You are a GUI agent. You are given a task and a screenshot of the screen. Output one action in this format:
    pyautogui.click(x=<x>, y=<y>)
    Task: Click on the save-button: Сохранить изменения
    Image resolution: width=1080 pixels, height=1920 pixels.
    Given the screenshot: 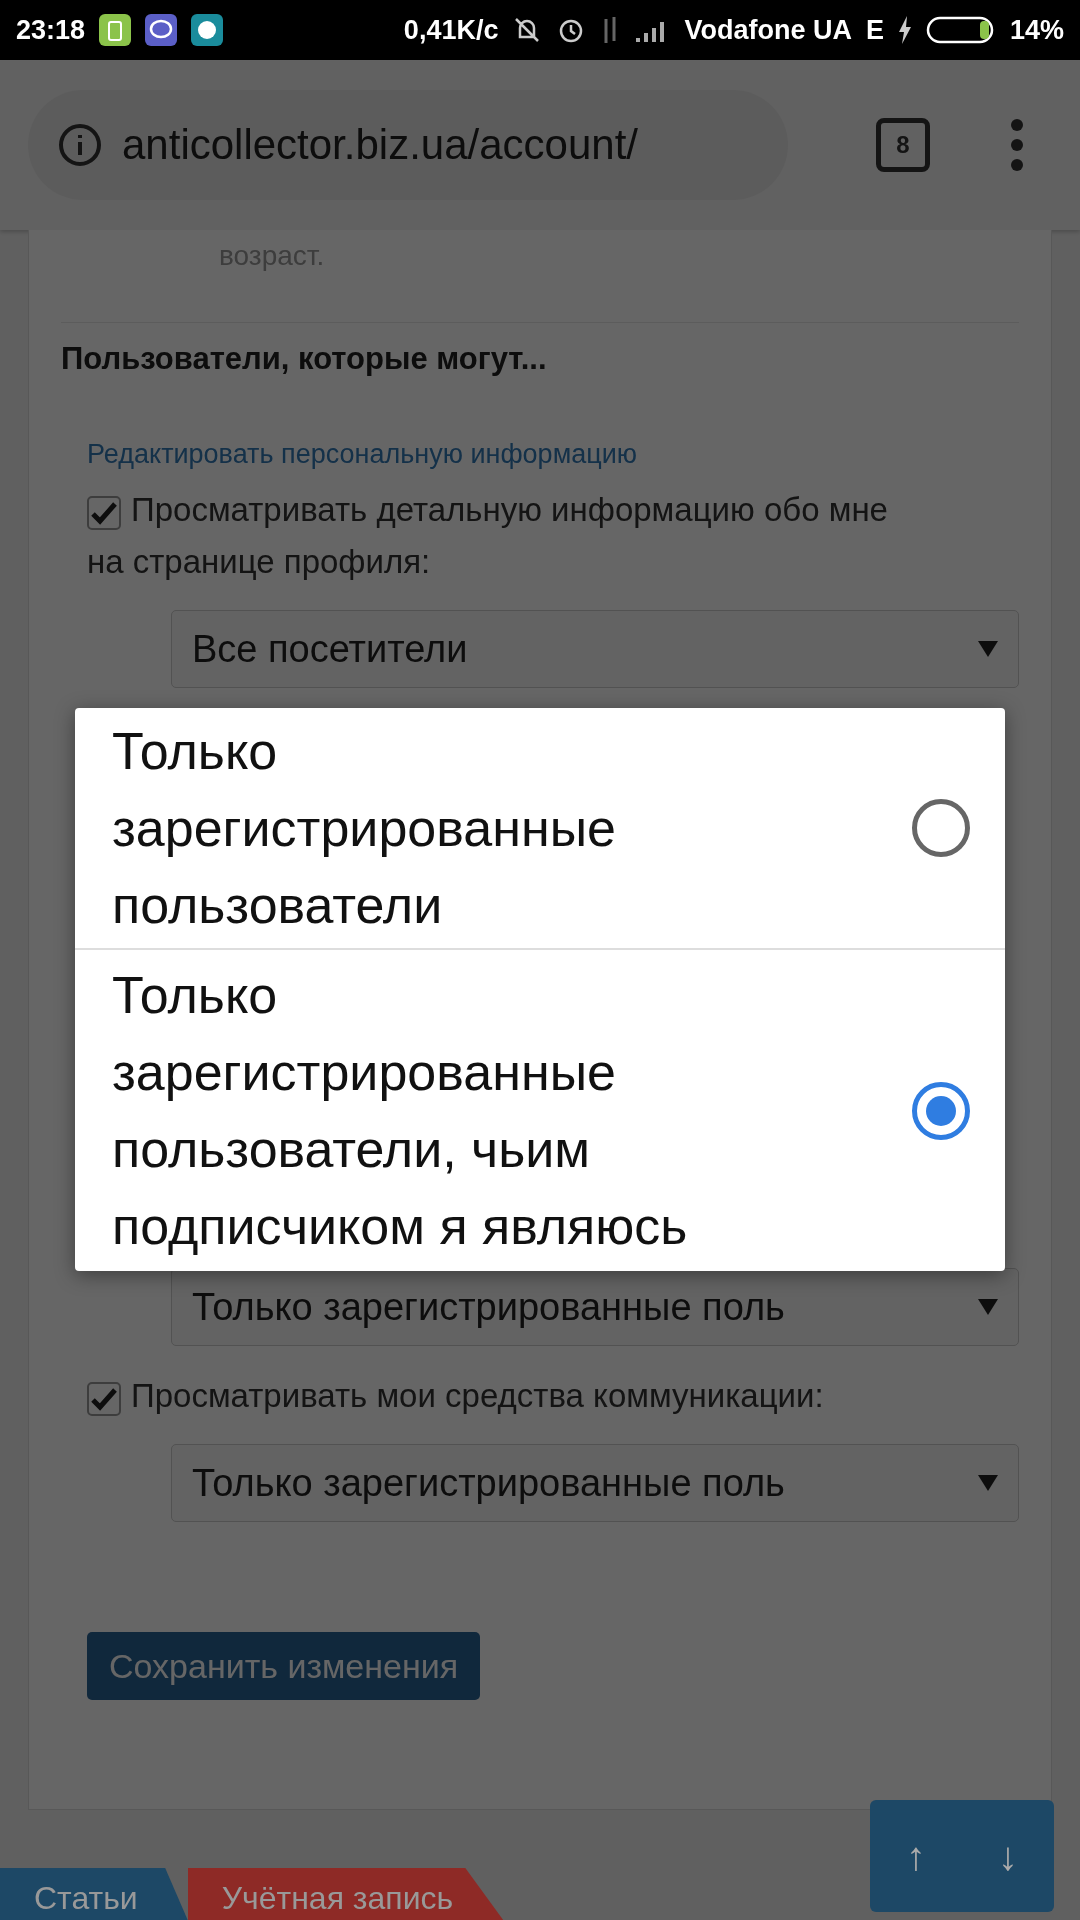 What is the action you would take?
    pyautogui.click(x=284, y=1666)
    